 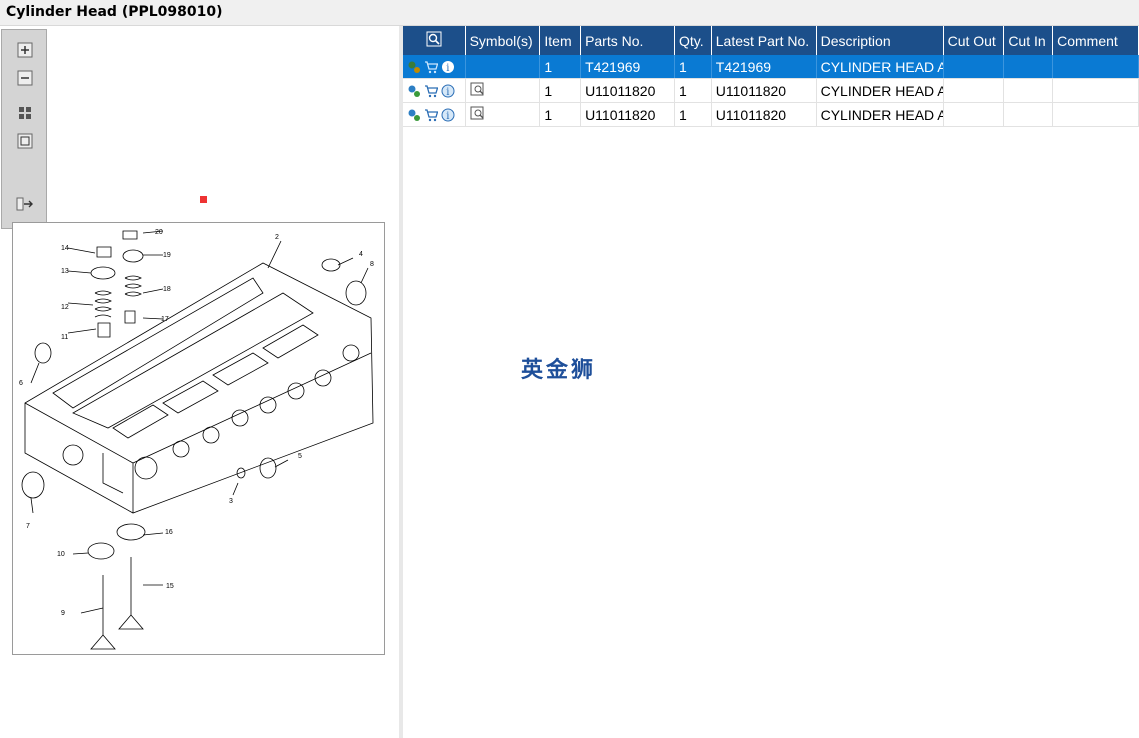 I want to click on svg-text: 20, so click(x=159, y=232).